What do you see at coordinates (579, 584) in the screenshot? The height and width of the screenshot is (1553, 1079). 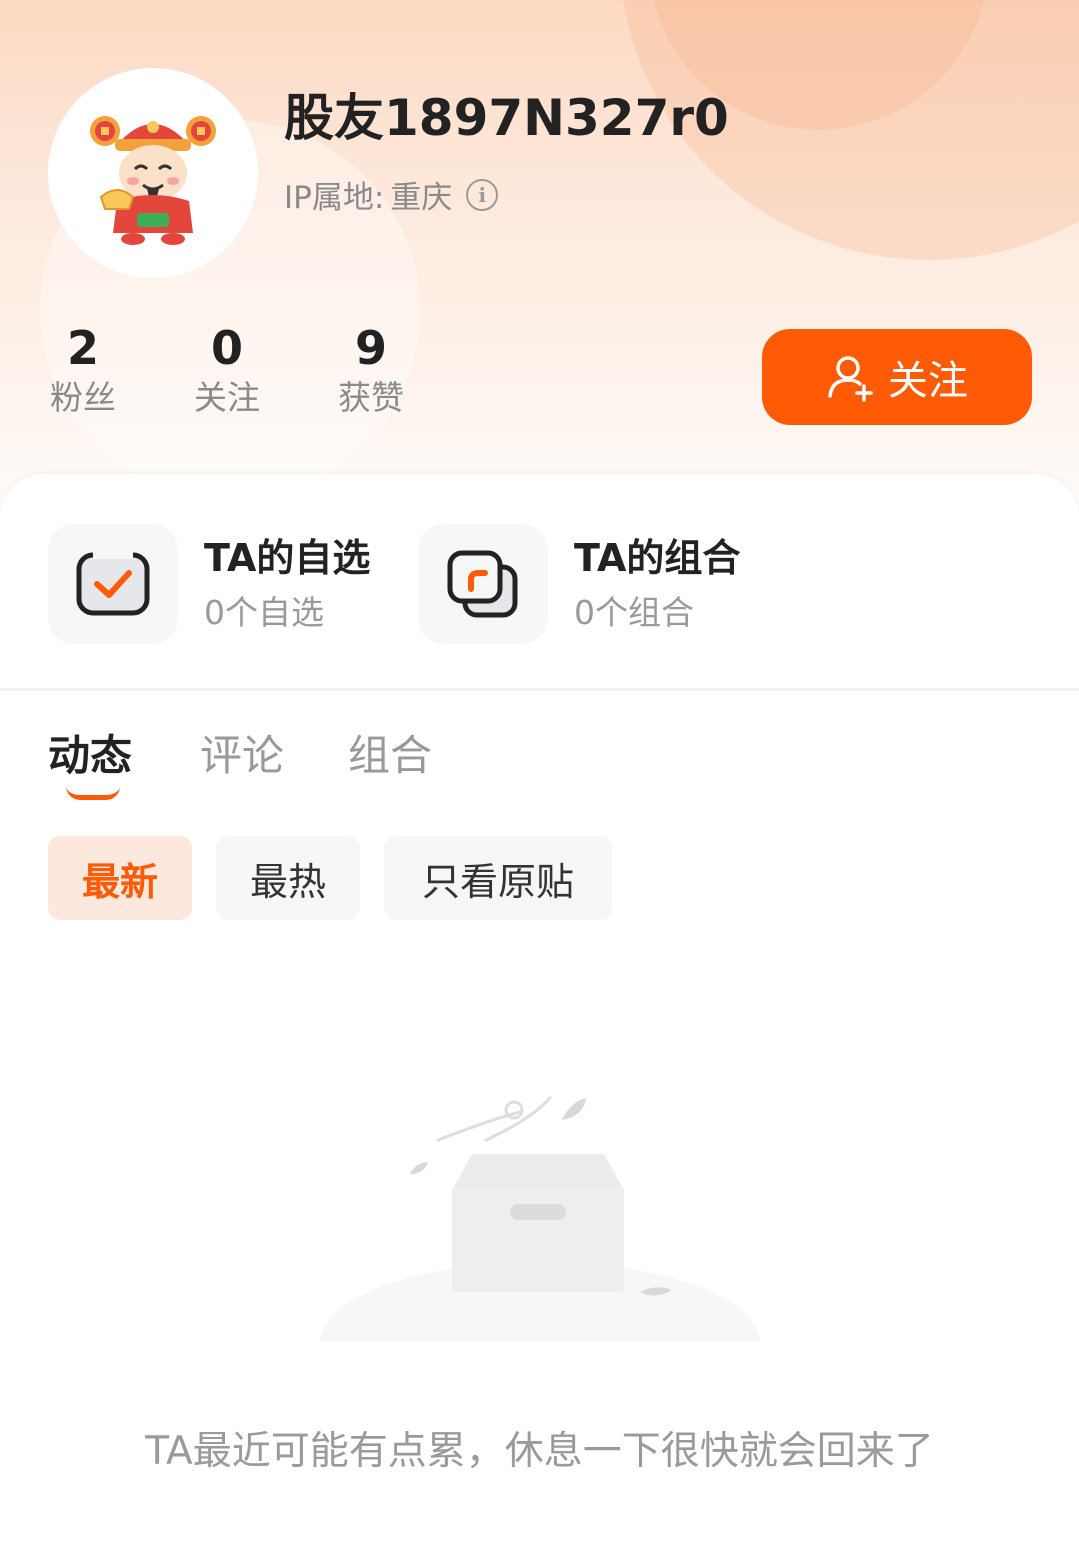 I see `portfolio-link: TA的组合 0个组合` at bounding box center [579, 584].